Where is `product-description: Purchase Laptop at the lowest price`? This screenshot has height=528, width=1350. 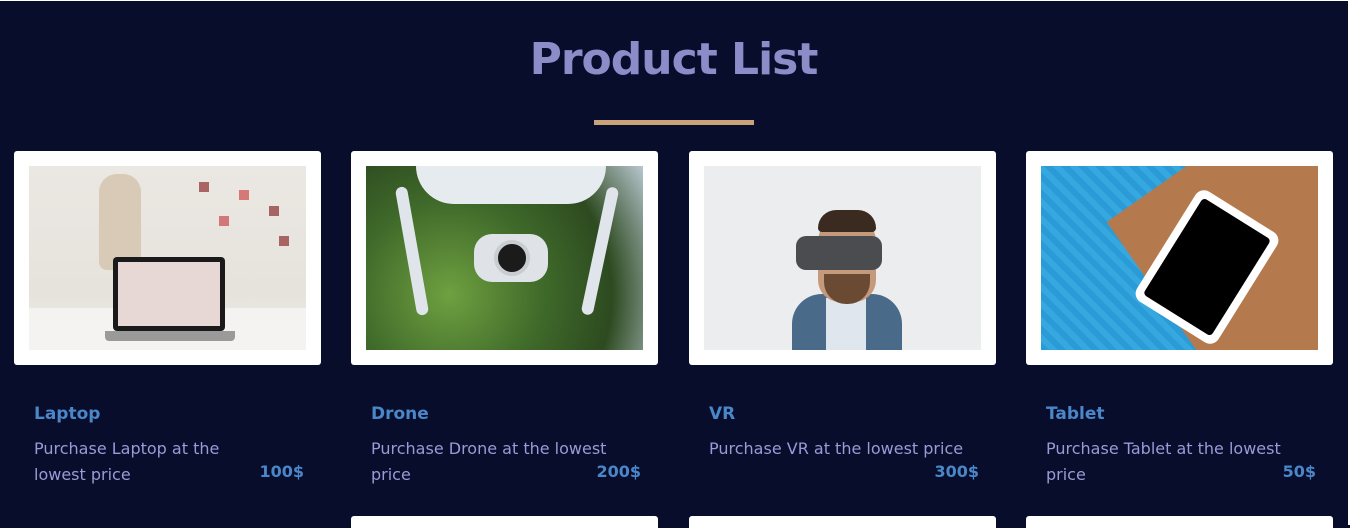
product-description: Purchase Laptop at the lowest price is located at coordinates (127, 461).